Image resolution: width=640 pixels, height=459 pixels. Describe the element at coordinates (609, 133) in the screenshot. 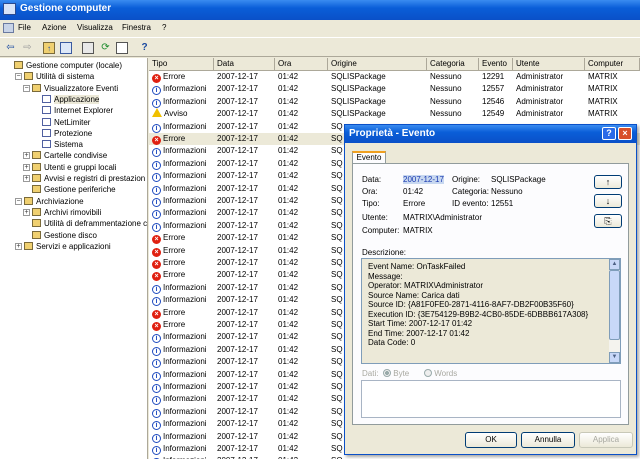

I see `dialog-help-button: ?` at that location.